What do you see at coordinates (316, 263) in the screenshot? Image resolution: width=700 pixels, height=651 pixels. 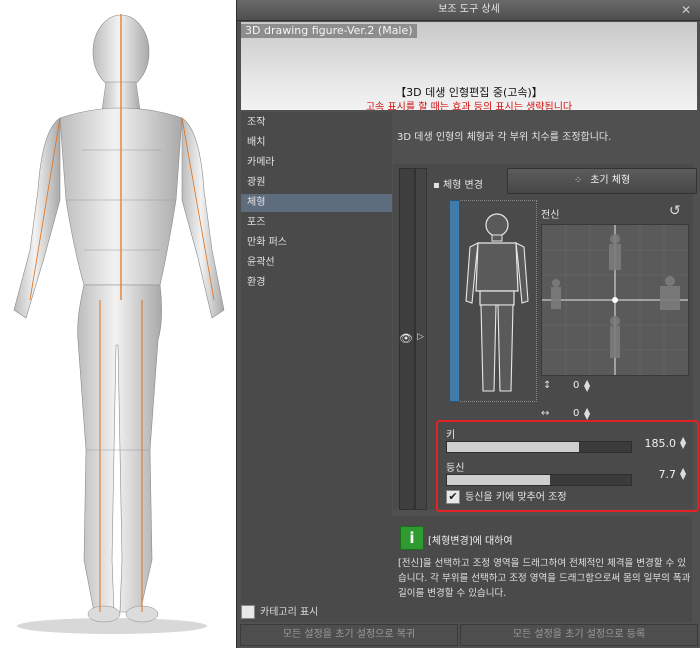 I see `category-item-outline: 윤곽선` at bounding box center [316, 263].